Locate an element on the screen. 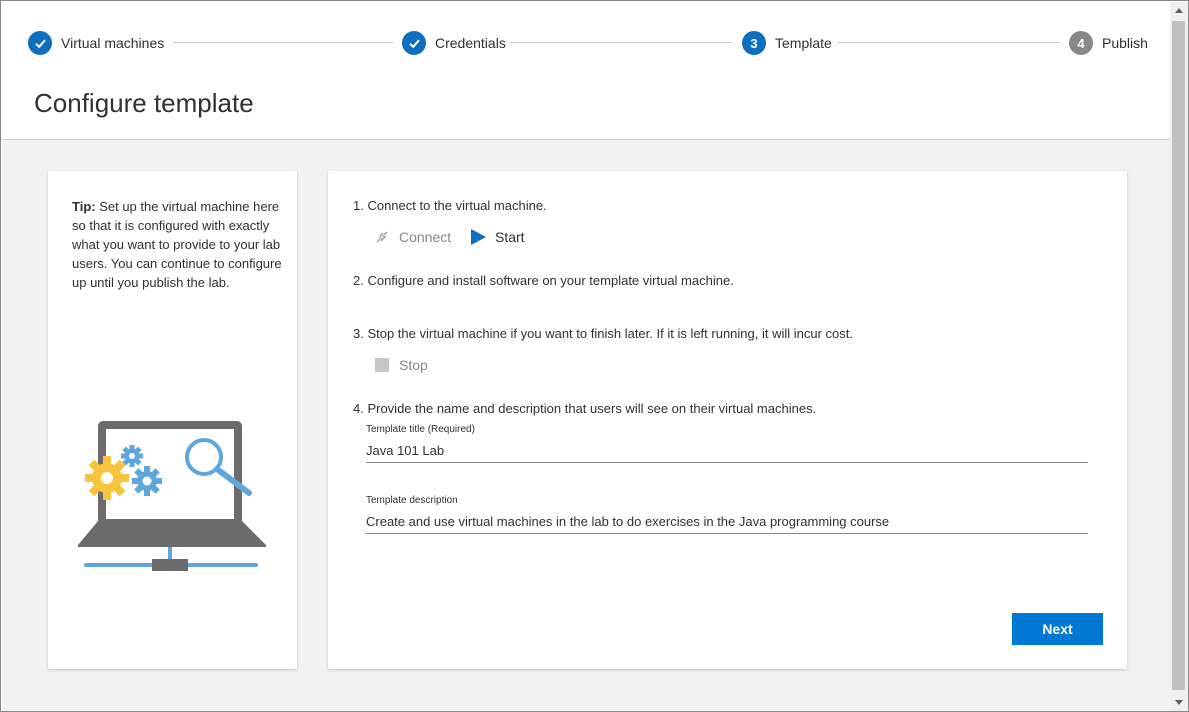 Image resolution: width=1189 pixels, height=712 pixels. step-number-badge: 4 is located at coordinates (1081, 43).